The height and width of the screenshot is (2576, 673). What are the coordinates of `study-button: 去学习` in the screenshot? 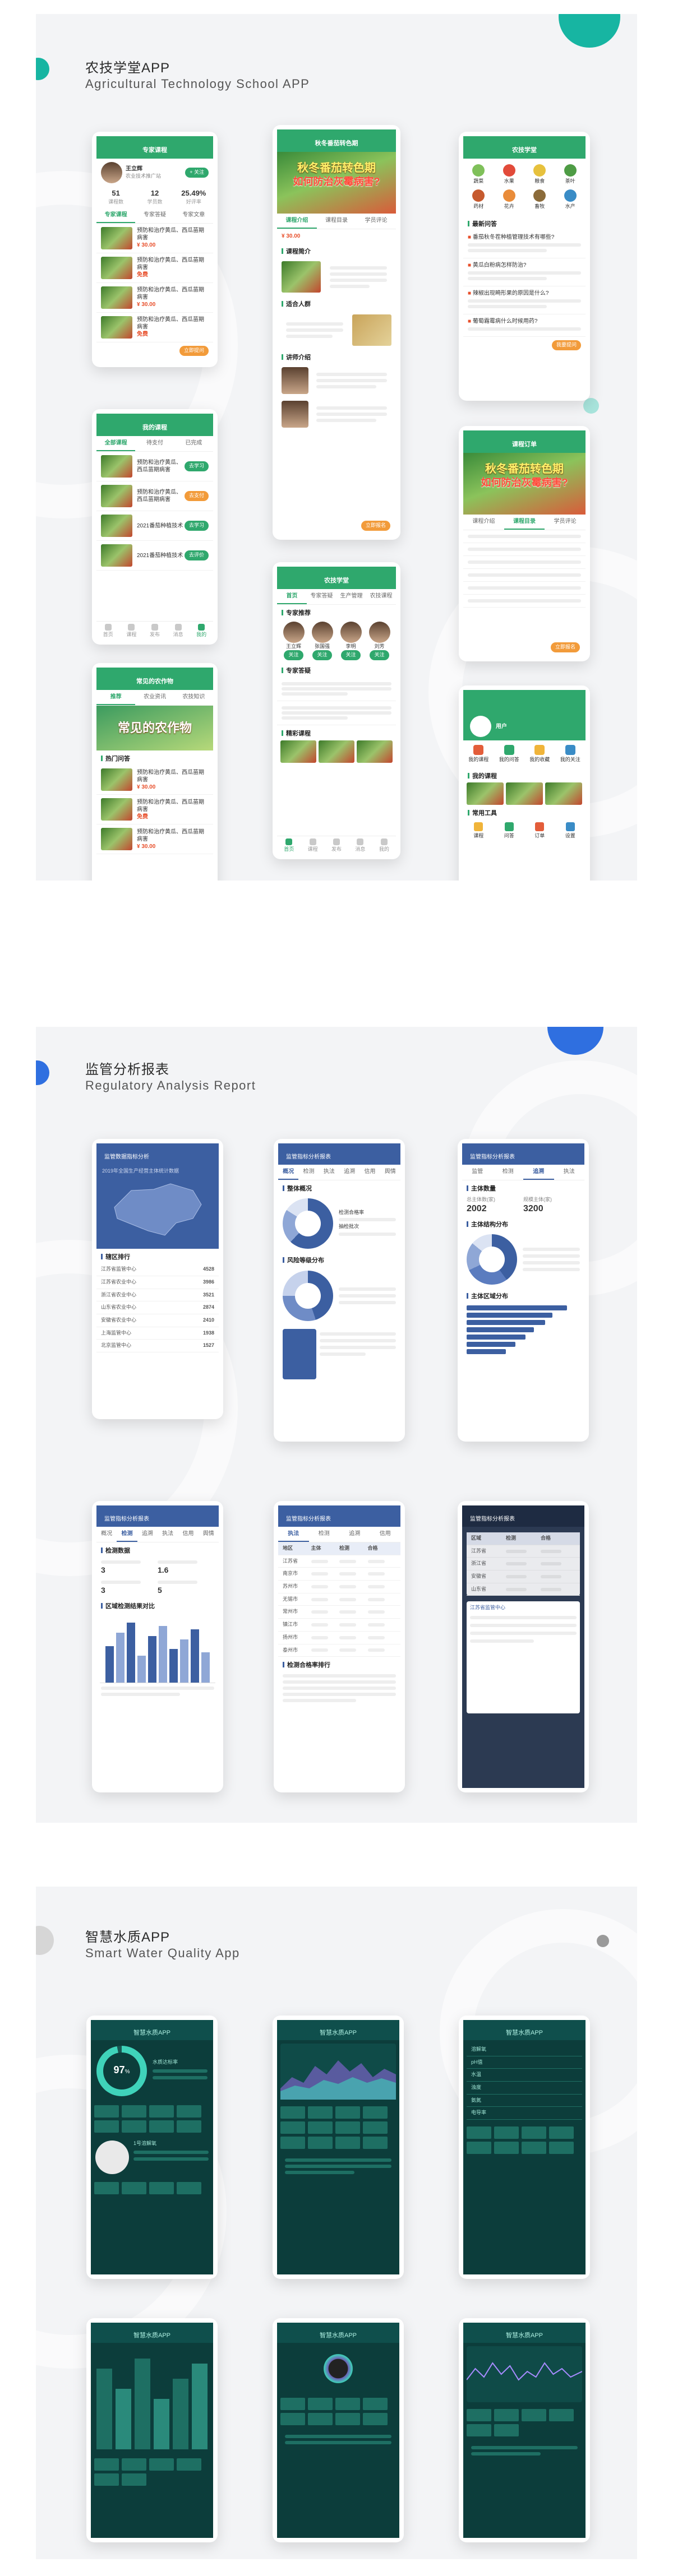 It's located at (196, 466).